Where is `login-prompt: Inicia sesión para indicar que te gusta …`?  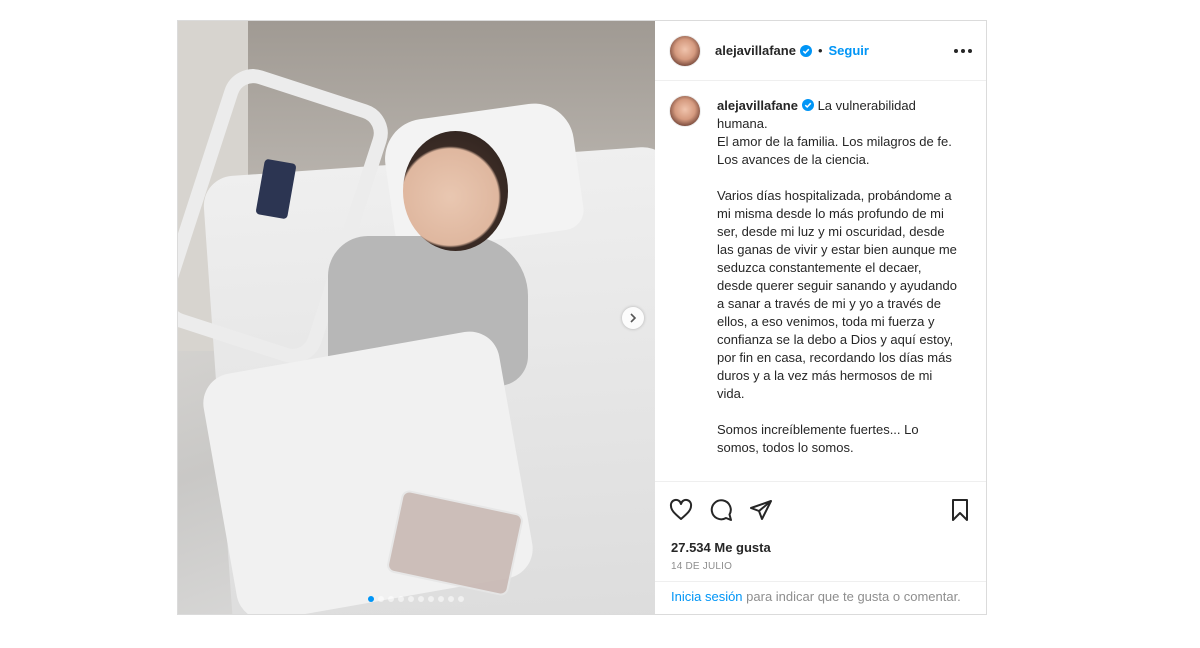 login-prompt: Inicia sesión para indicar que te gusta … is located at coordinates (820, 597).